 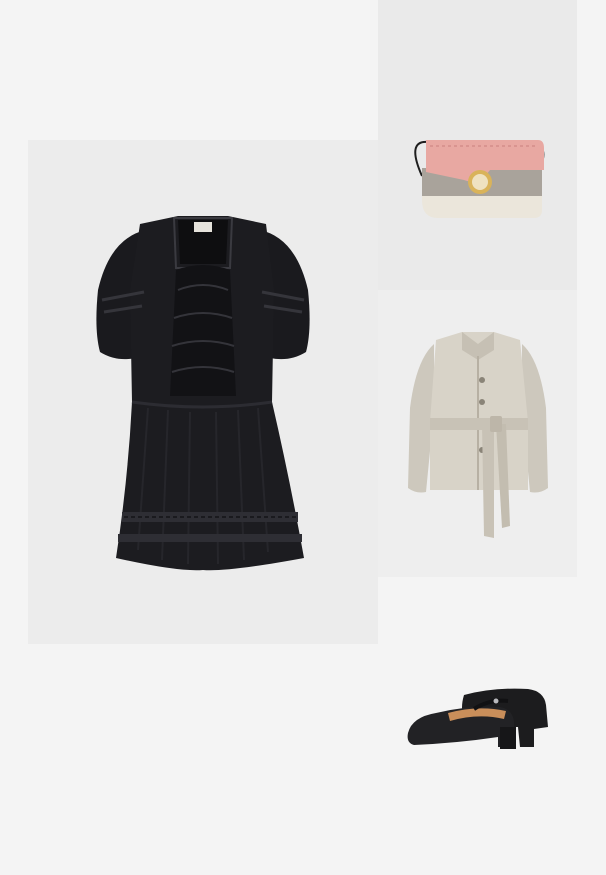 I want to click on product-tile-bag, so click(x=477, y=145).